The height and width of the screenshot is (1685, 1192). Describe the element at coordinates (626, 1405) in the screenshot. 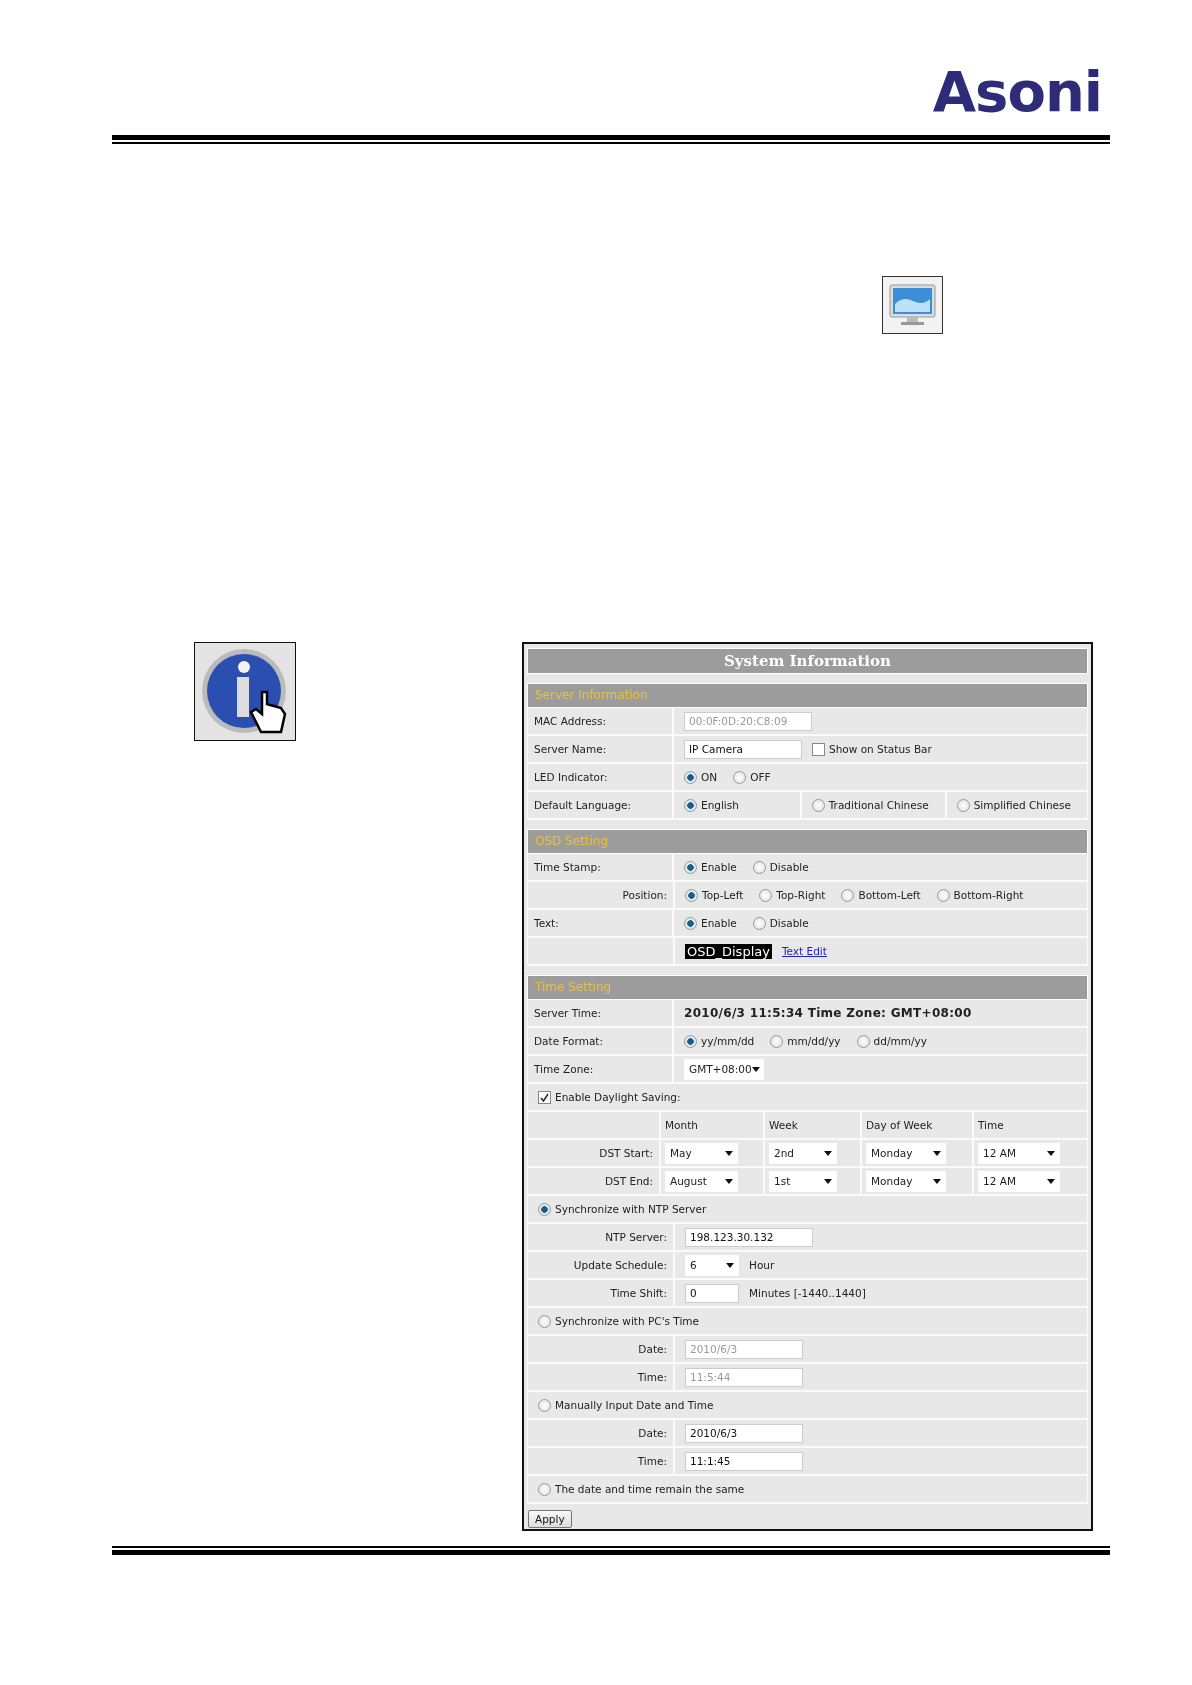

I see `radio-option: Manually Input Date and Time` at that location.